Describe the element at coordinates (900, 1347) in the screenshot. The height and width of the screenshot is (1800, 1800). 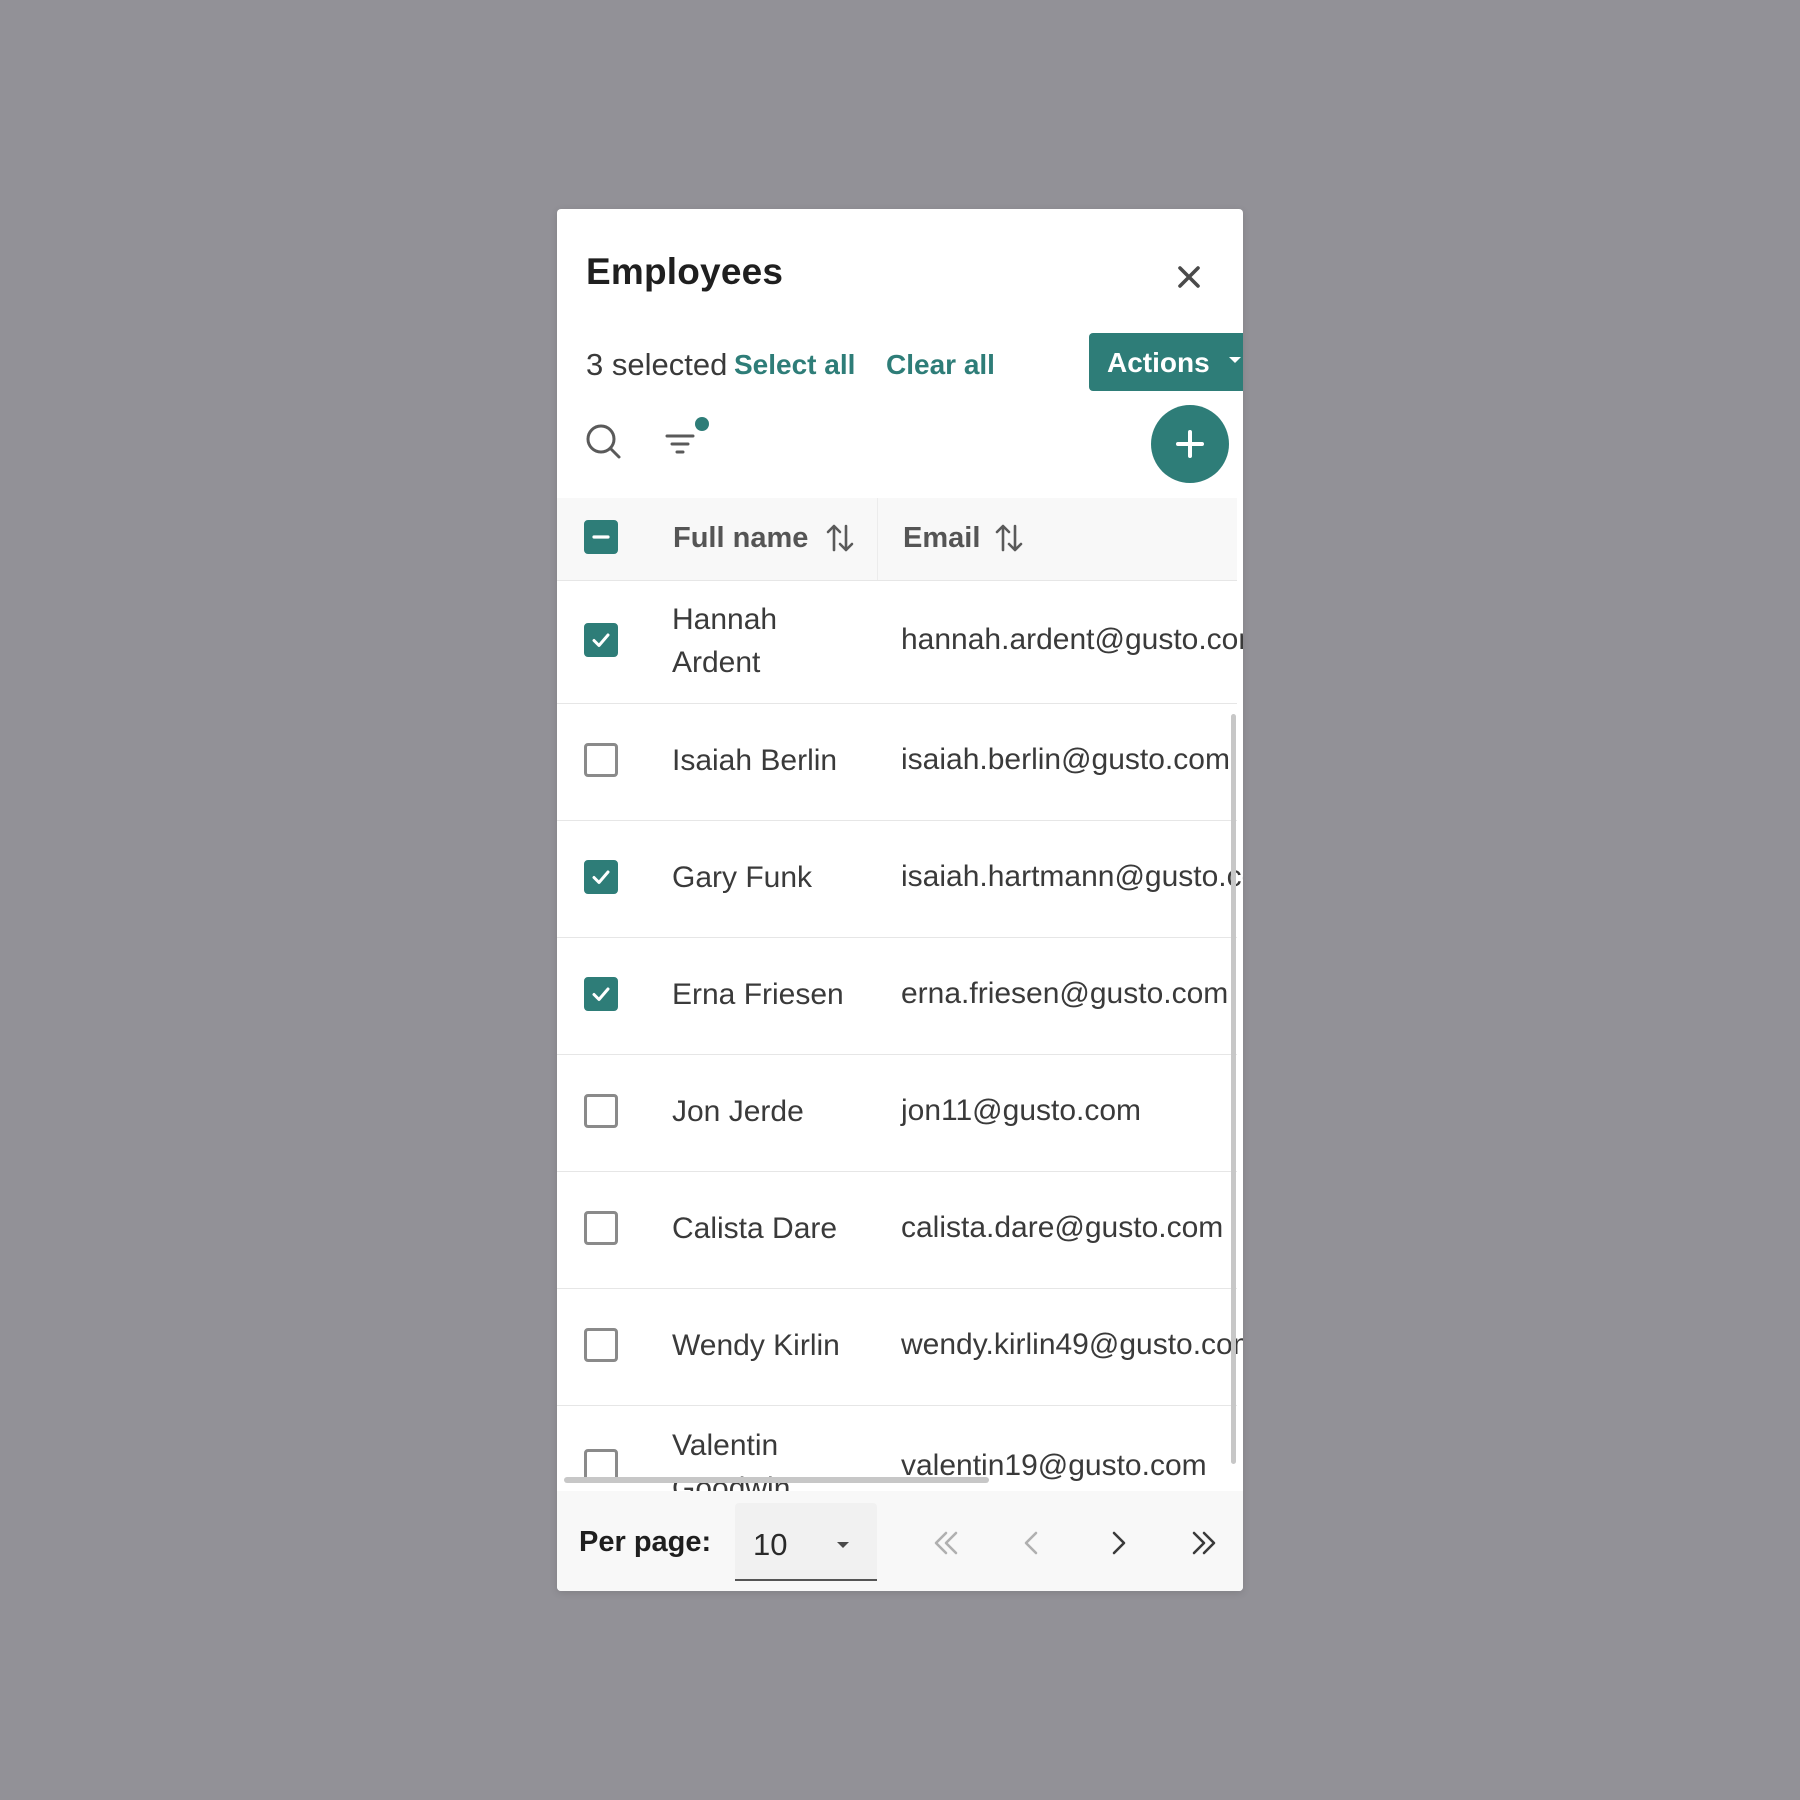
I see `table-row: Wendy Kirlin wendy.kirlin49@gusto.com` at that location.